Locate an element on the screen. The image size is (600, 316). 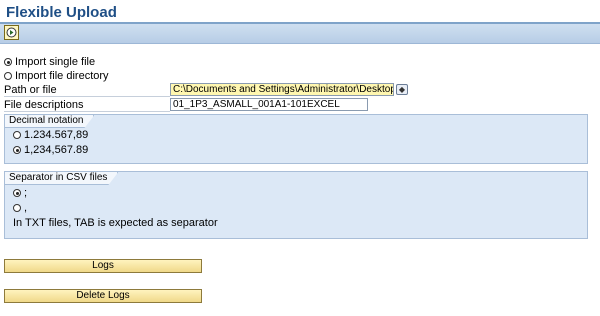
decimal-notation-title: Decimal notation is located at coordinates (49, 121).